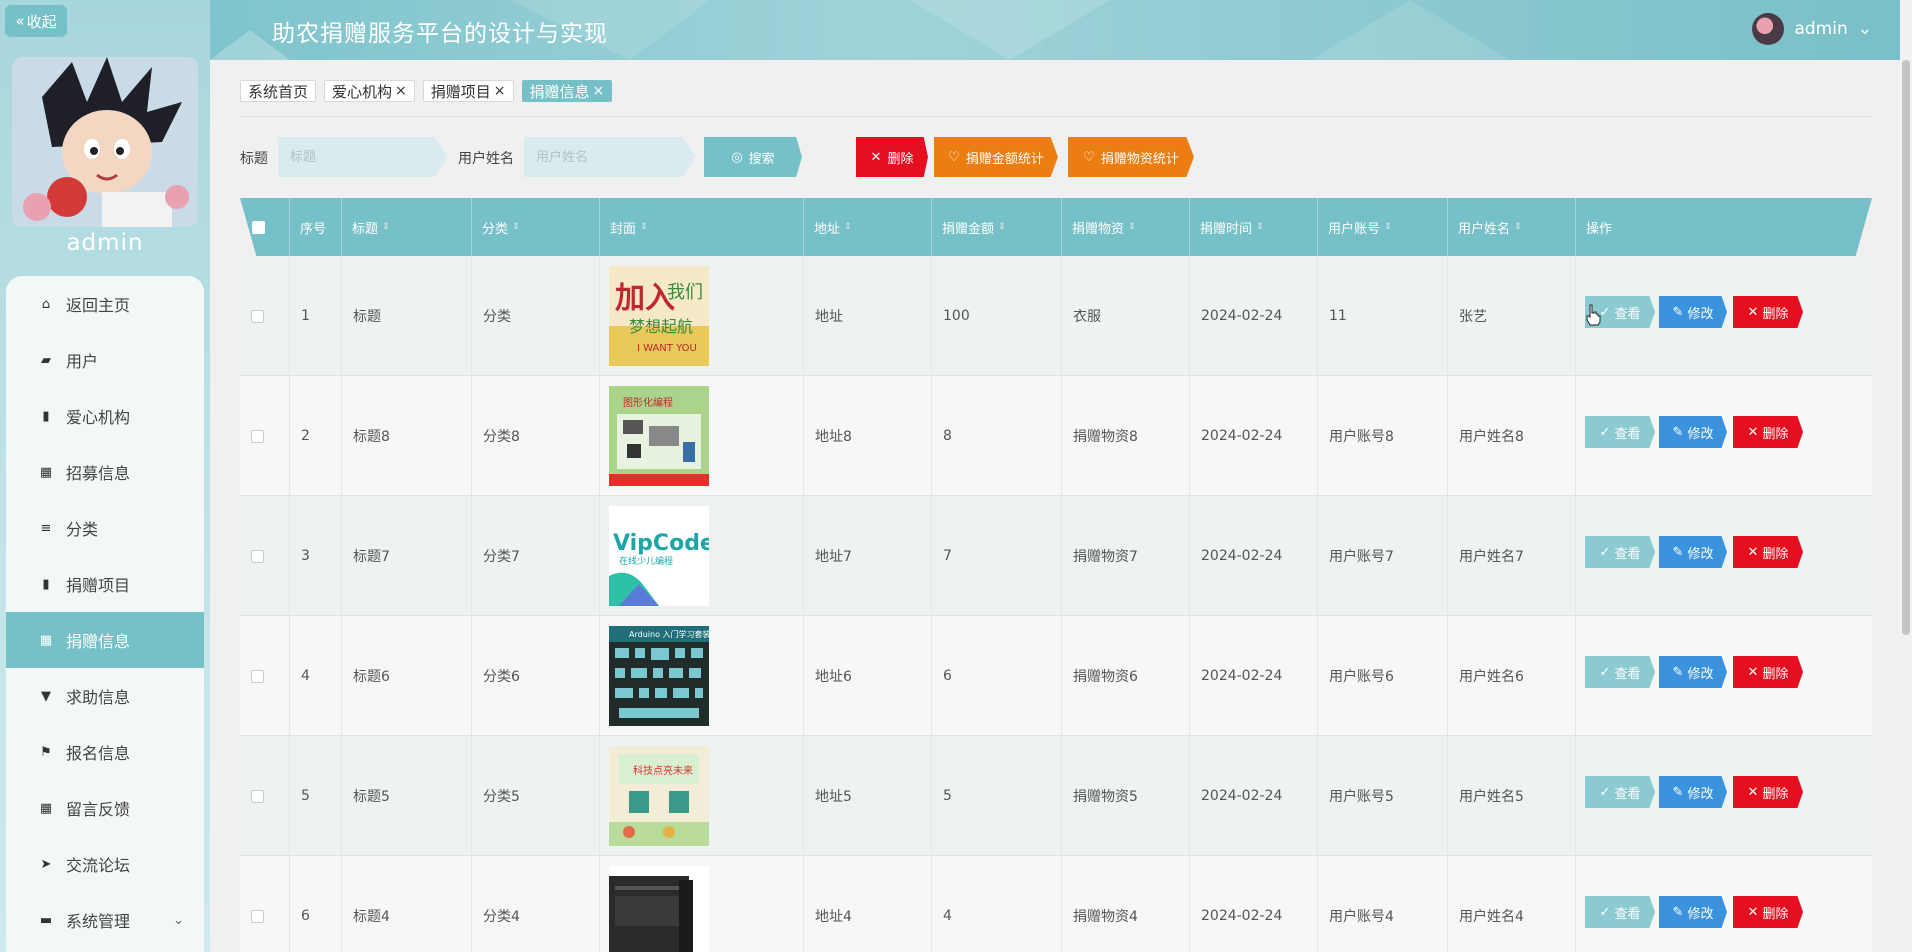  Describe the element at coordinates (1906, 347) in the screenshot. I see `scrollbar-thumb` at that location.